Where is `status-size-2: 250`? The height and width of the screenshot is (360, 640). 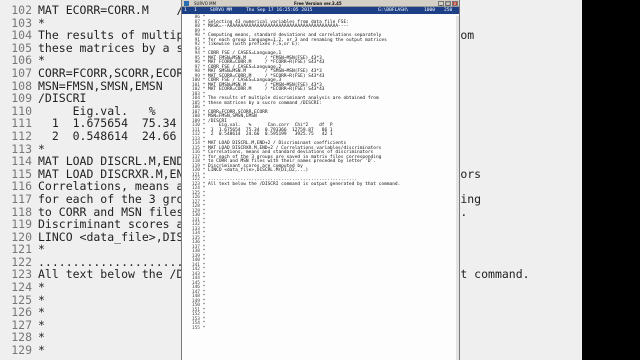 status-size-2: 250 is located at coordinates (448, 10).